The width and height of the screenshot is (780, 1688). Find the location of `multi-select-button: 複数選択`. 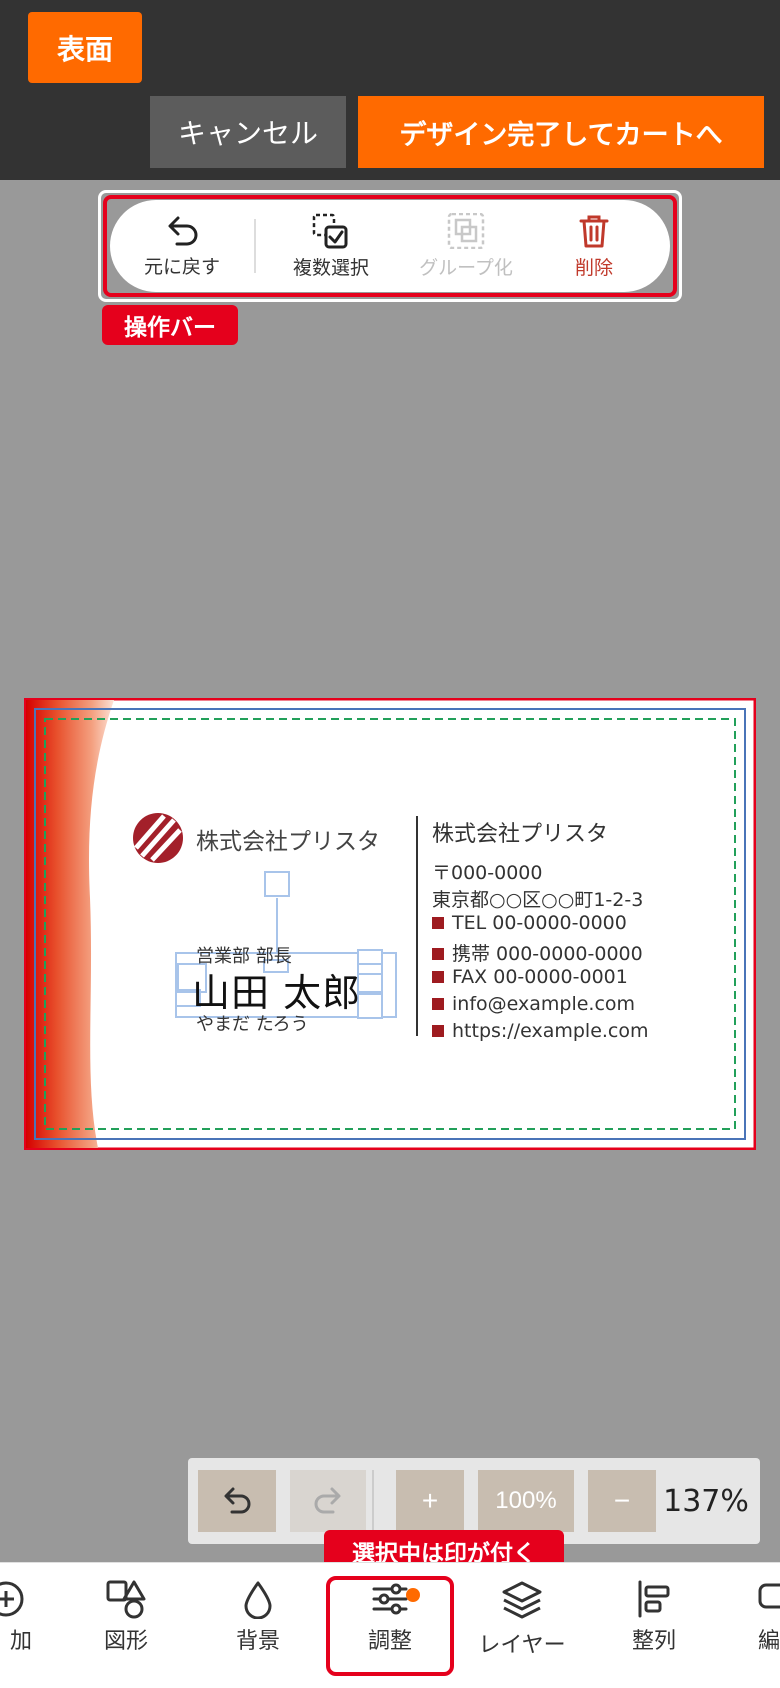

multi-select-button: 複数選択 is located at coordinates (331, 246).